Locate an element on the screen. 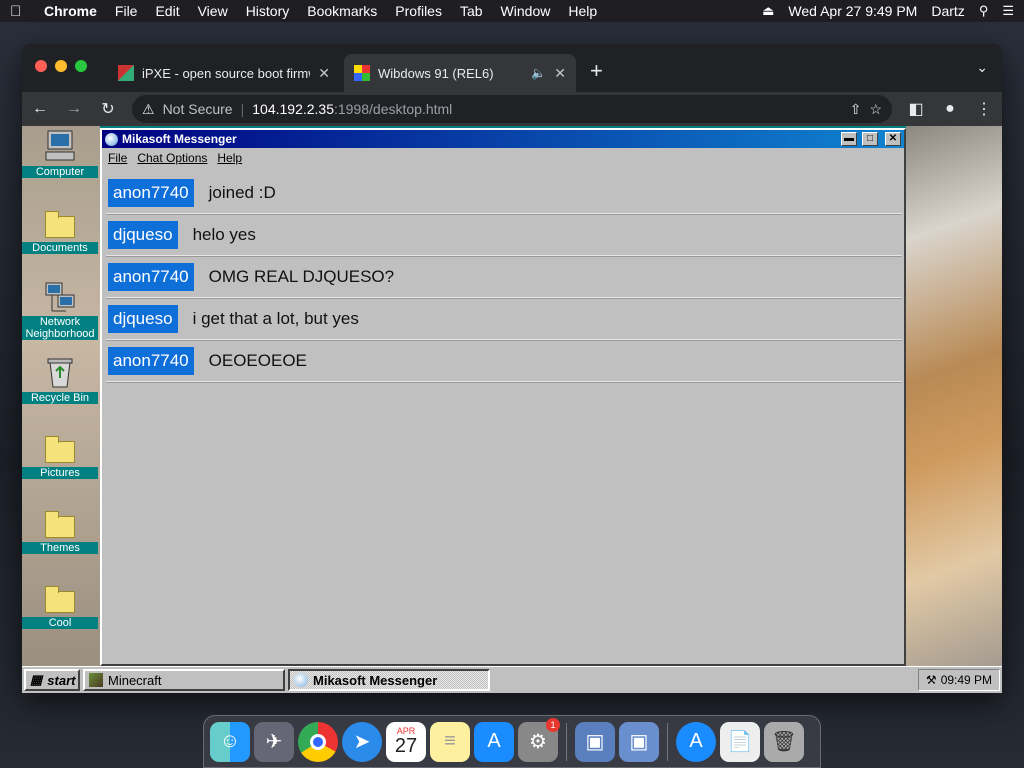 The height and width of the screenshot is (768, 1024). trash-icon: 🗑 is located at coordinates (784, 741).